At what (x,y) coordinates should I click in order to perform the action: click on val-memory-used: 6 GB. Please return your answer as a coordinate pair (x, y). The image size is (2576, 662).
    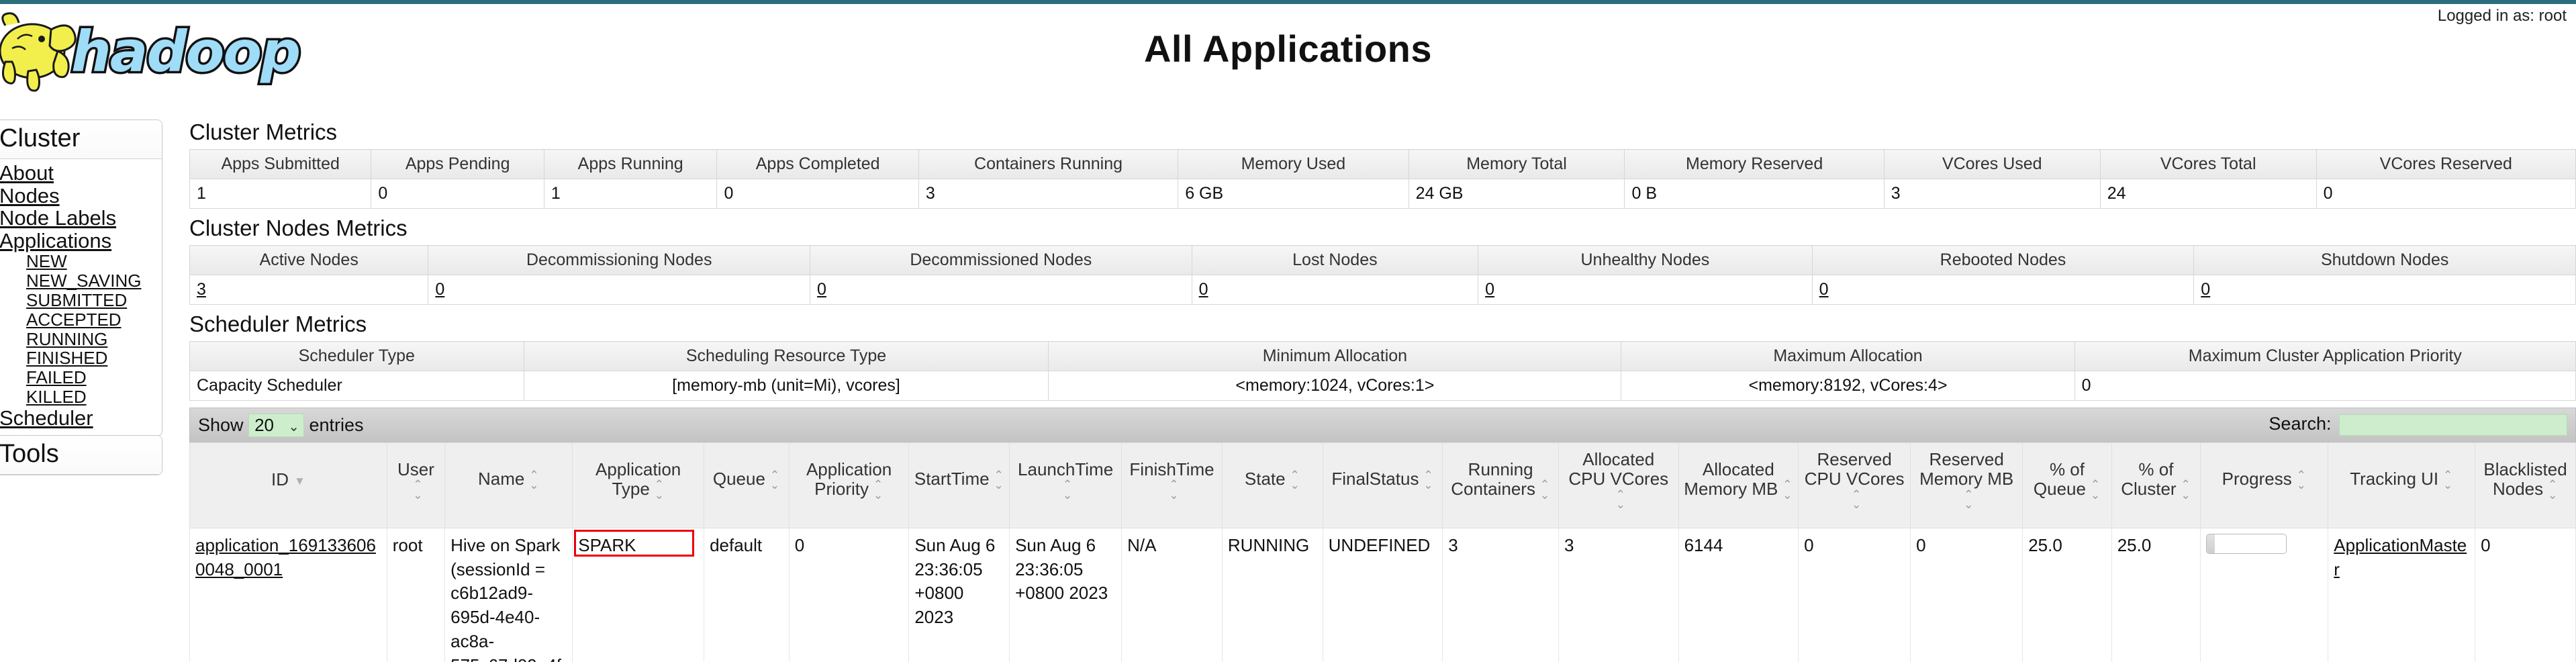
    Looking at the image, I should click on (1293, 194).